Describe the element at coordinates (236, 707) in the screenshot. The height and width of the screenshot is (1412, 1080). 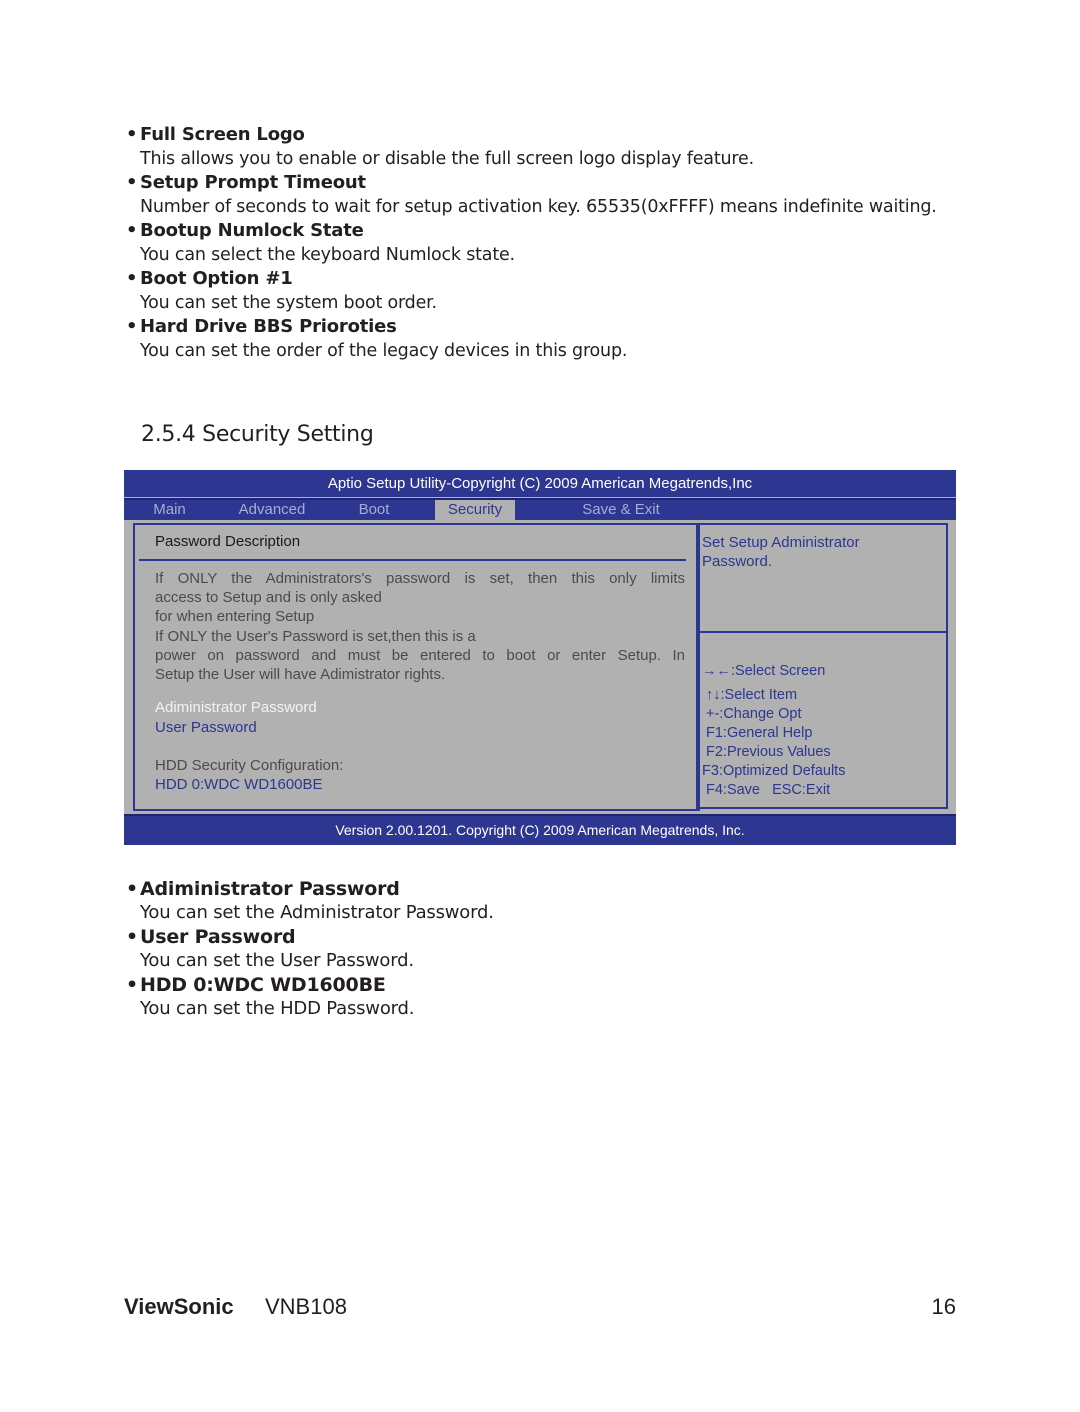
I see `administrator-password-option: Adiministrator Password` at that location.